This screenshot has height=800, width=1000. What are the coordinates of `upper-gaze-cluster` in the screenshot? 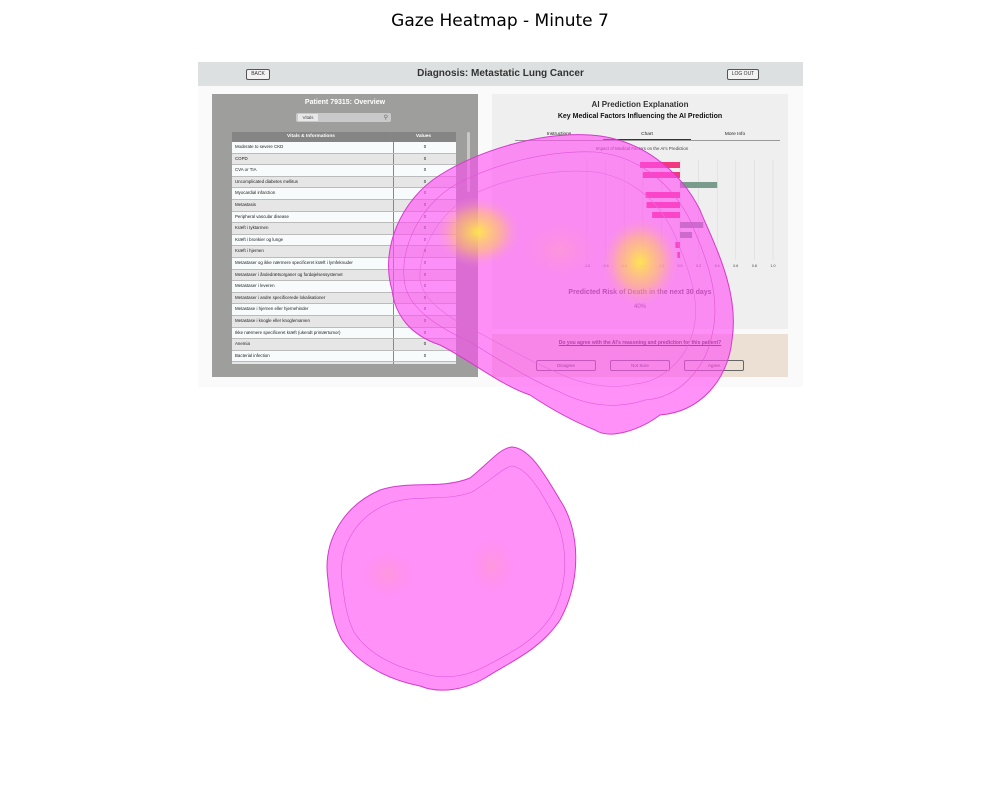 It's located at (561, 284).